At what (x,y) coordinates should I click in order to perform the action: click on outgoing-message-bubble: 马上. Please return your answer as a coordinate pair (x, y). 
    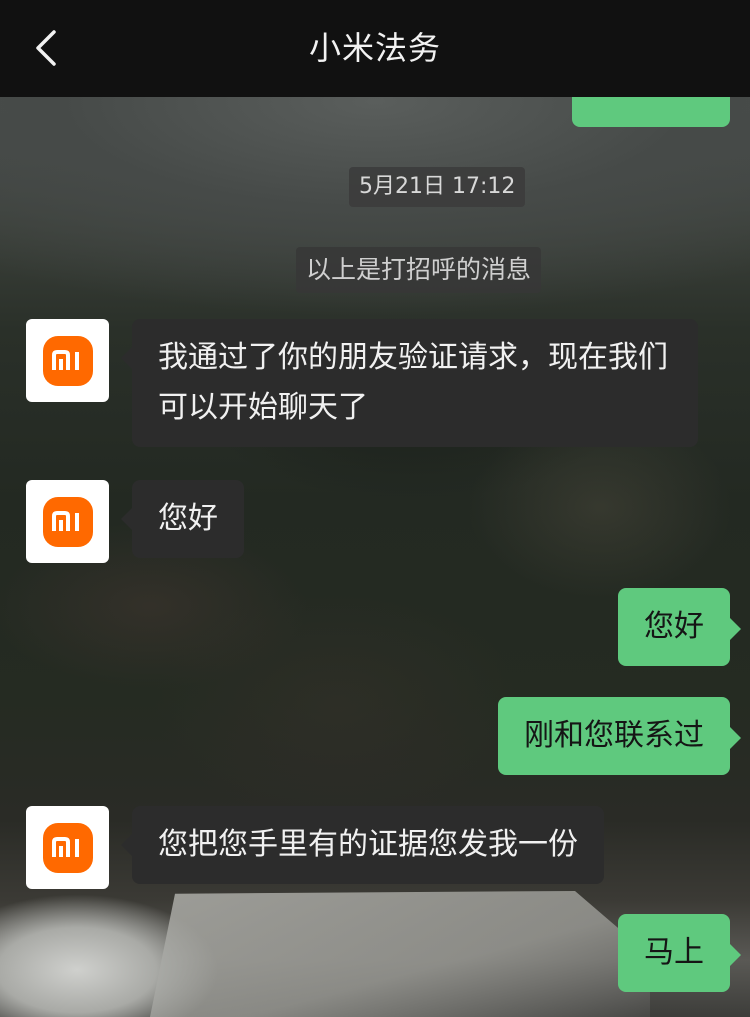
    Looking at the image, I should click on (679, 953).